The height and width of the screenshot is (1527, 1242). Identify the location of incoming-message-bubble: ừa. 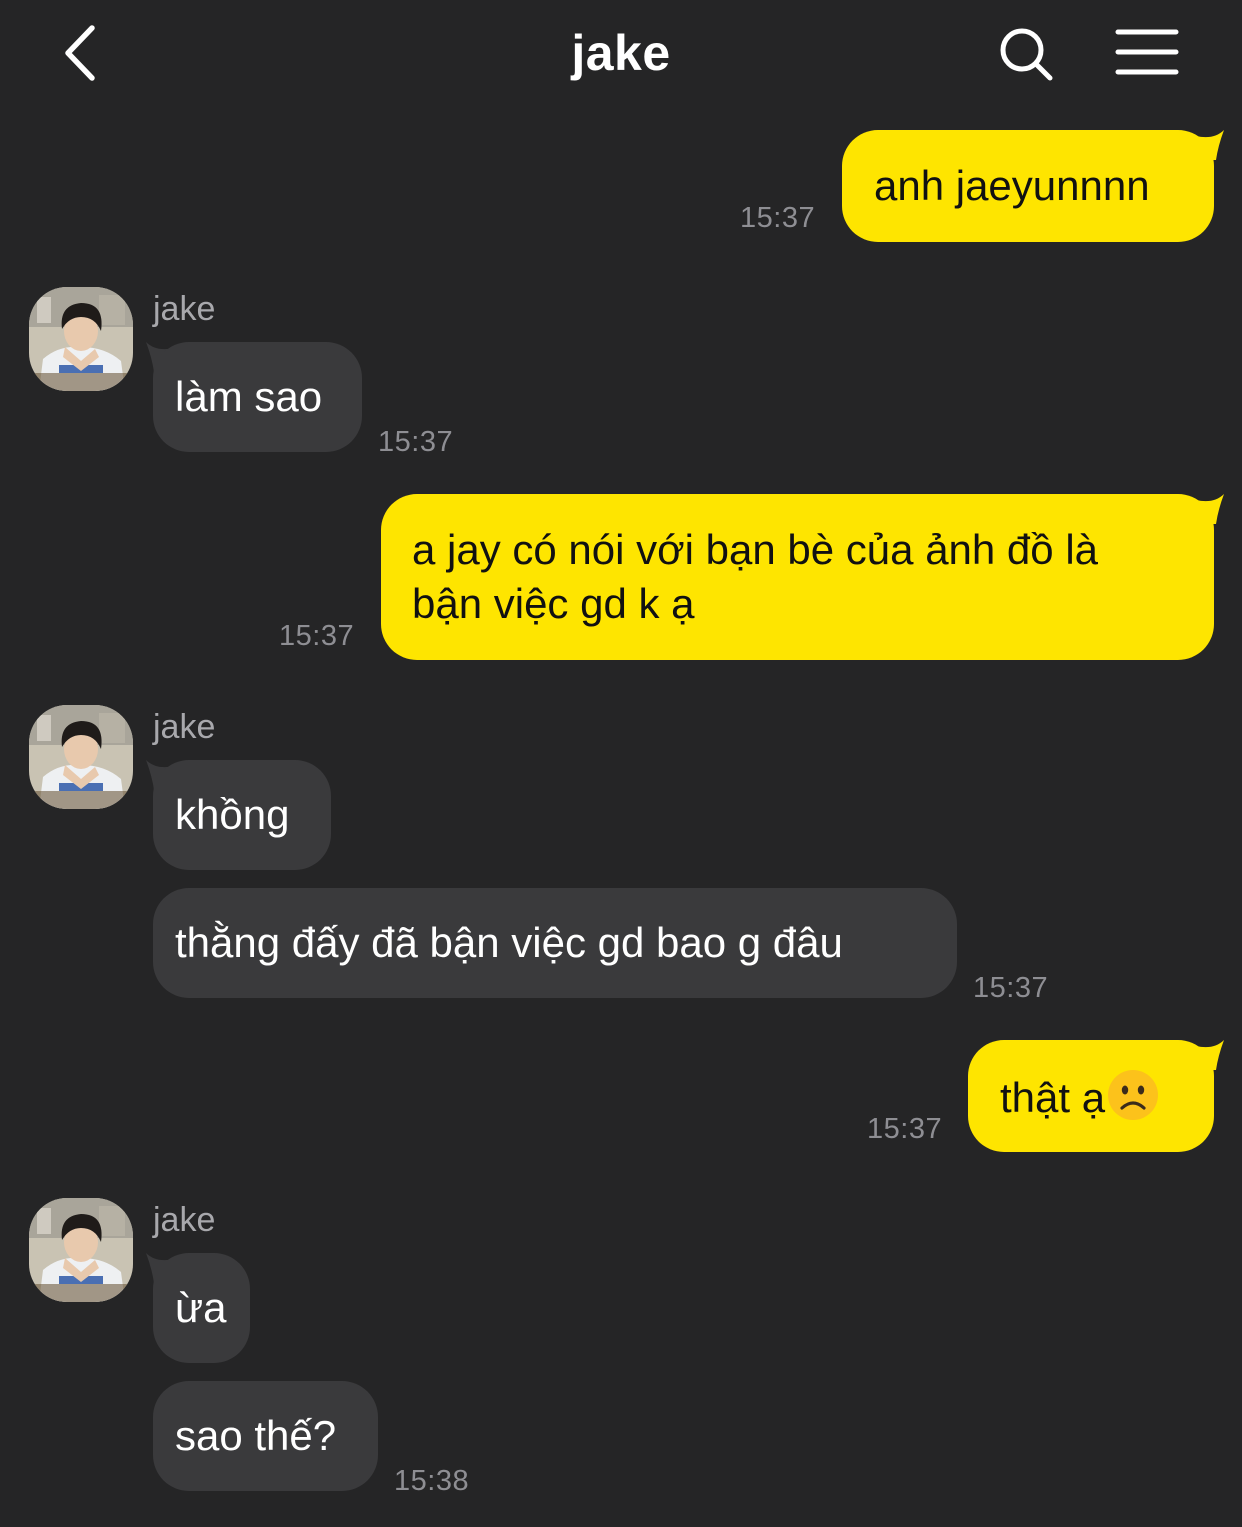
(201, 1308).